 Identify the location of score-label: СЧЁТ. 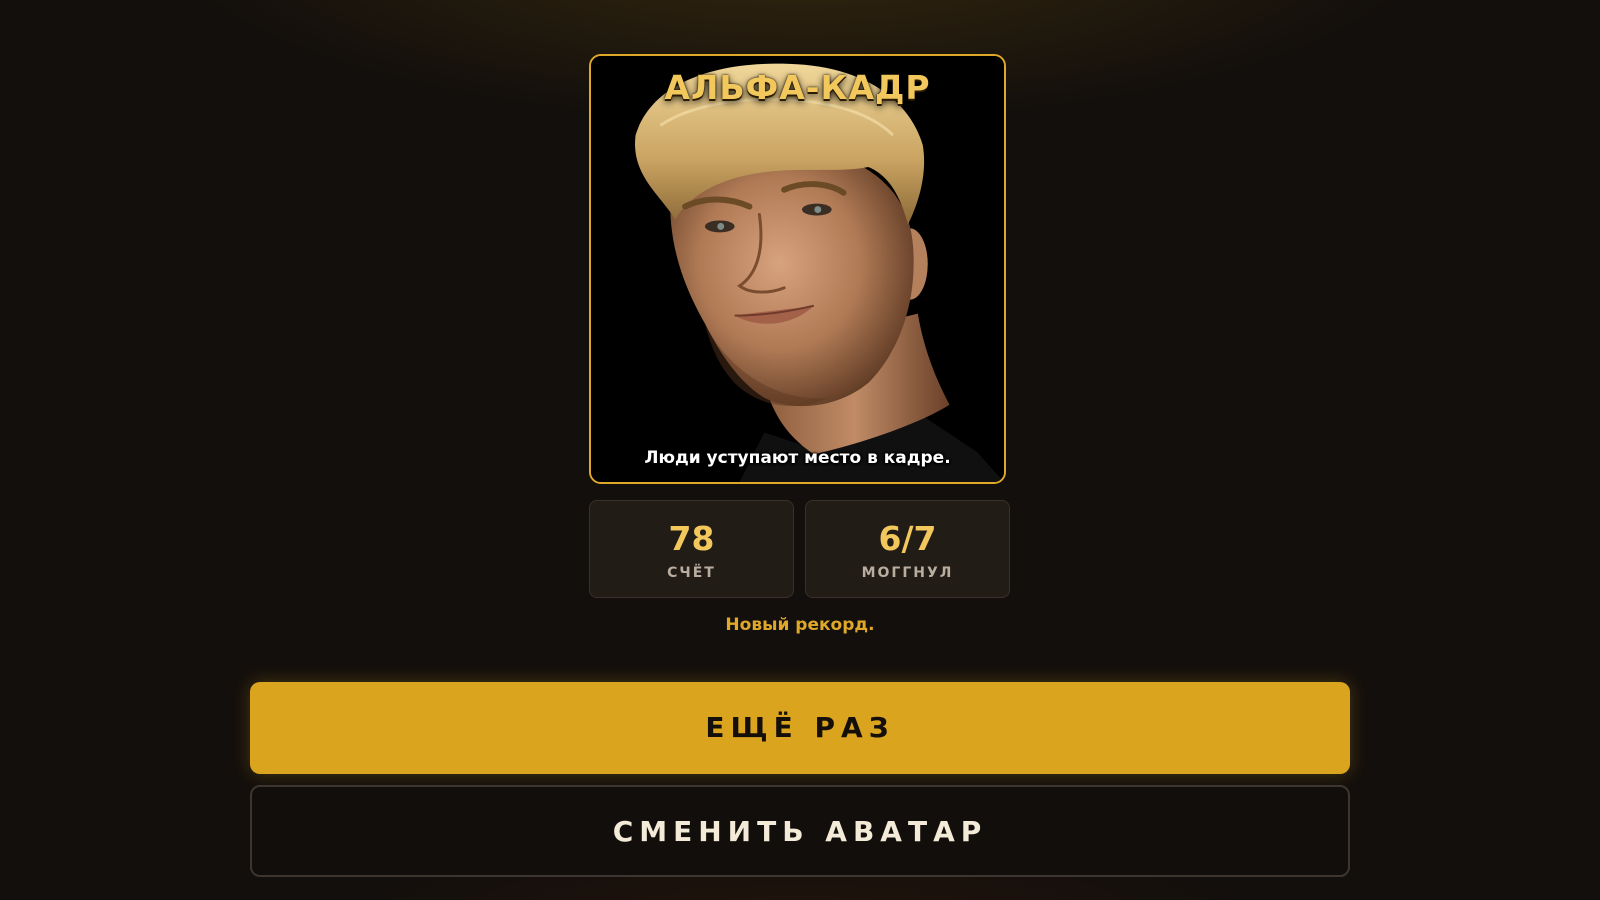
(691, 573).